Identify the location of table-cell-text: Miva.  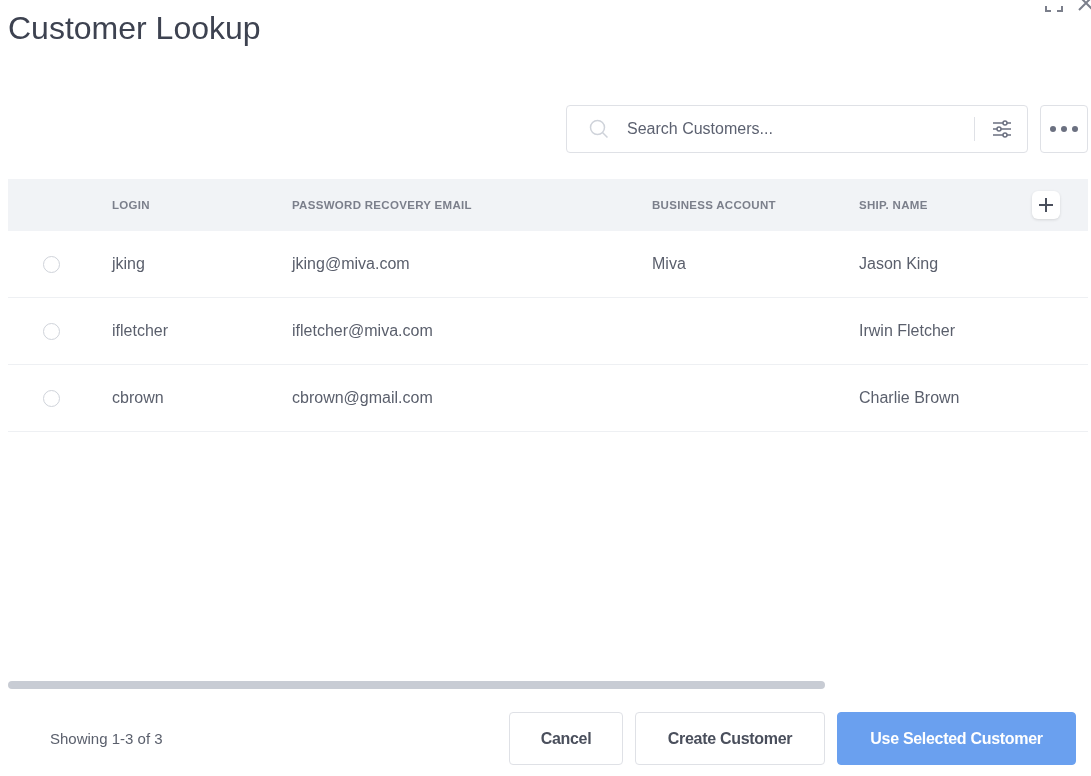
(669, 264).